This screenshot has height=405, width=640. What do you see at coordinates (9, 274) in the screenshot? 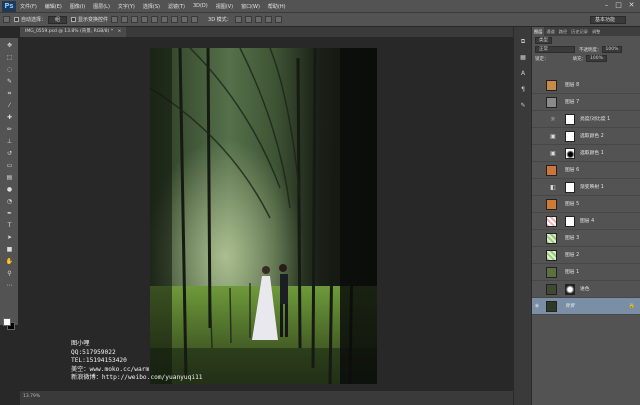
I see `zoom-tool-icon: ⚲` at bounding box center [9, 274].